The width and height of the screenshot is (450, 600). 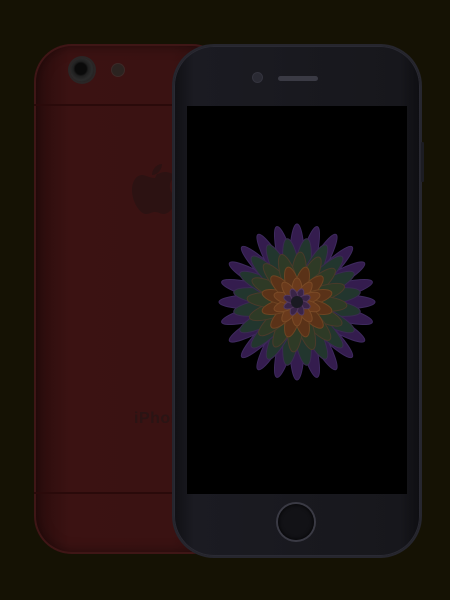 What do you see at coordinates (296, 522) in the screenshot?
I see `home-button-icon` at bounding box center [296, 522].